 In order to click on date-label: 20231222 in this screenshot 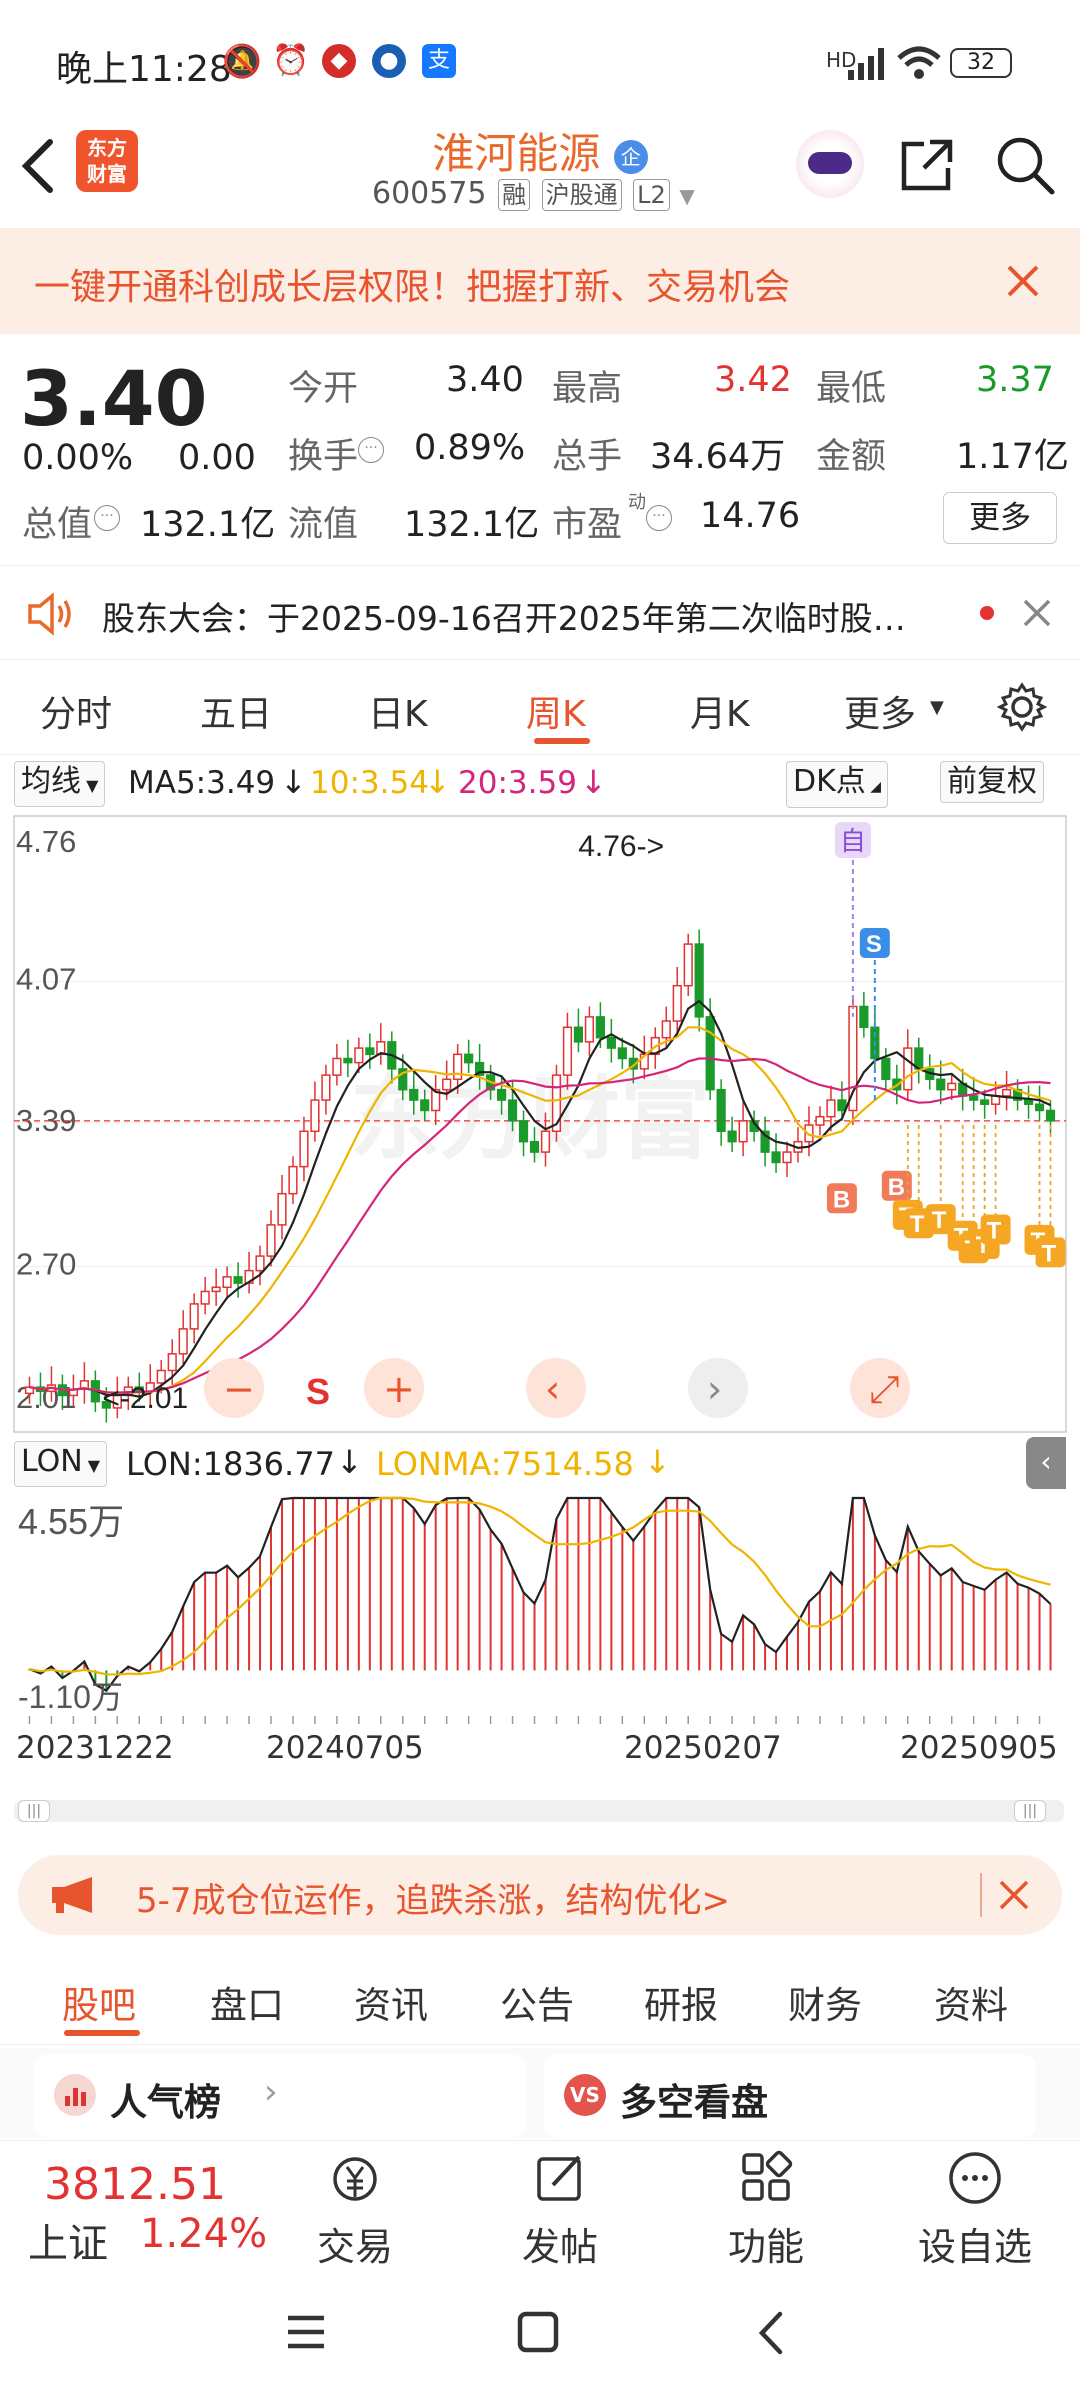, I will do `click(95, 1748)`.